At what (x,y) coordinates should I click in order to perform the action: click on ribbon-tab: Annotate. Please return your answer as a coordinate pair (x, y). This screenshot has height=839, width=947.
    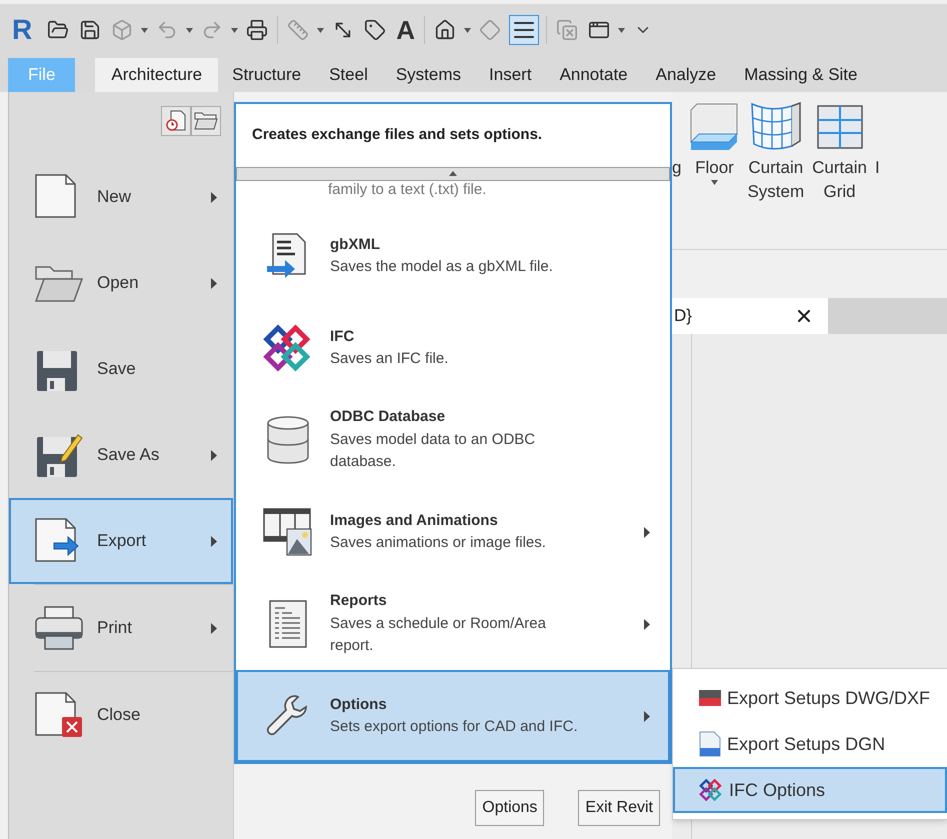
    Looking at the image, I should click on (594, 75).